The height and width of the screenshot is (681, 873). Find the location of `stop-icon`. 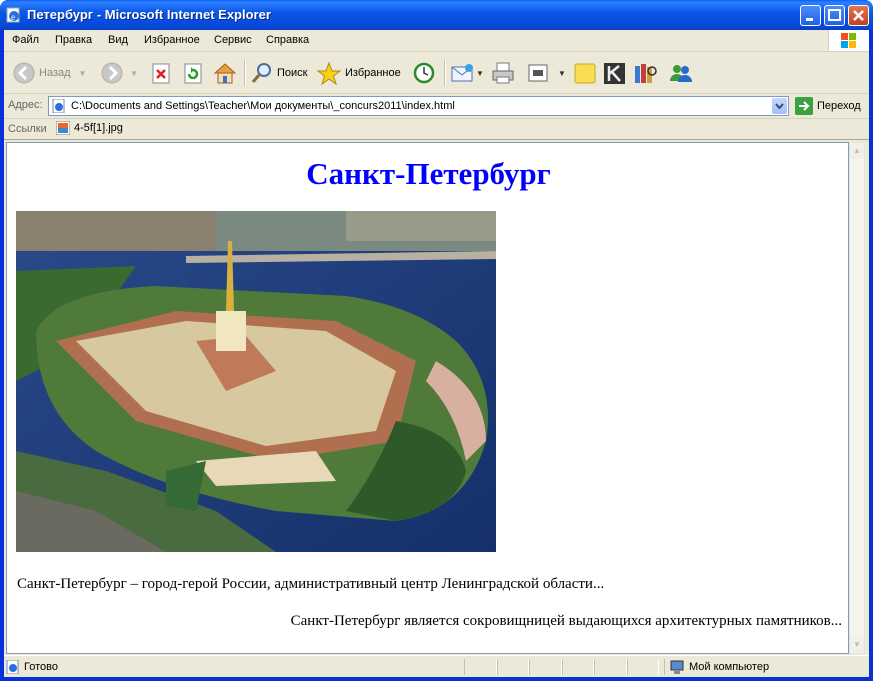

stop-icon is located at coordinates (161, 73).